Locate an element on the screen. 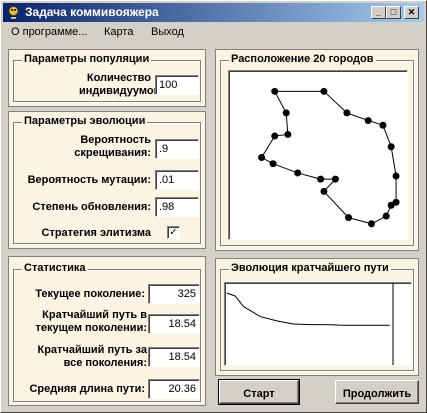  close-icon: ✕ is located at coordinates (411, 12).